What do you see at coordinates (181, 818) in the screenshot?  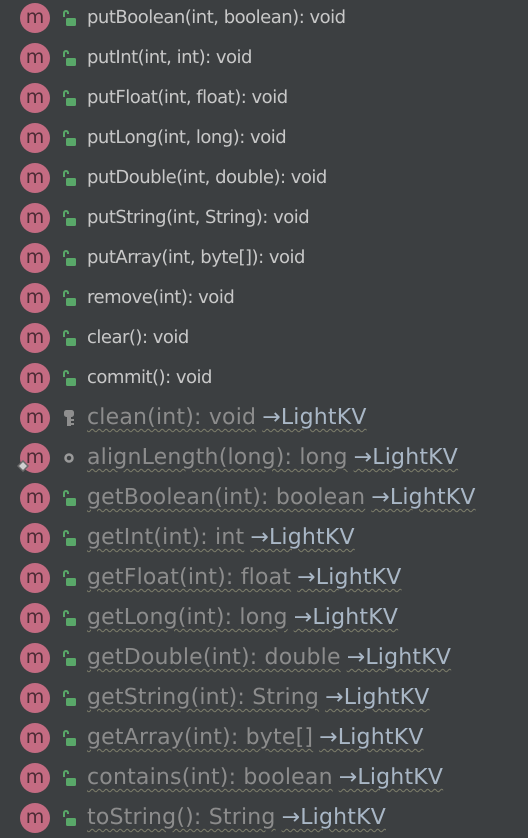 I see `method-signature: toString(): String` at bounding box center [181, 818].